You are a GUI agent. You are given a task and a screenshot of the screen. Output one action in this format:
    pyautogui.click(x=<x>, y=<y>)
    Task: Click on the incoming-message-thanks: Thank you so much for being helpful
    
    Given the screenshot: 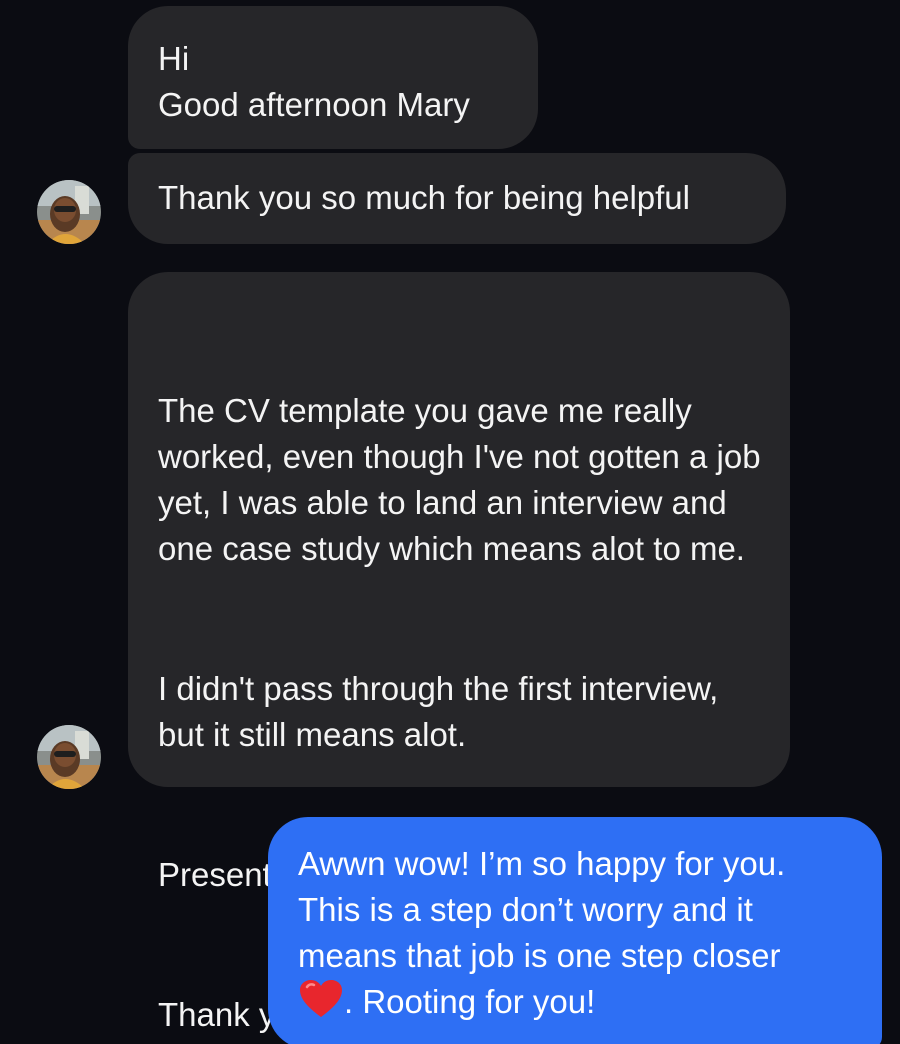 What is the action you would take?
    pyautogui.click(x=457, y=198)
    